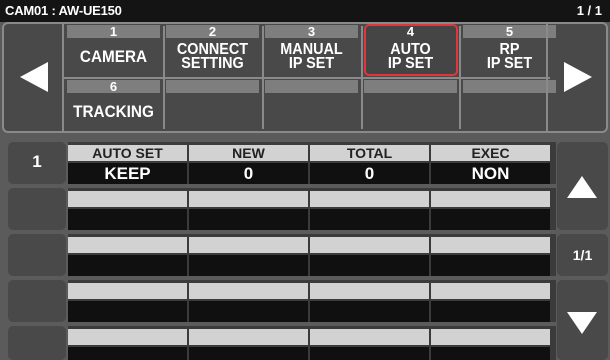 This screenshot has width=610, height=360. What do you see at coordinates (490, 153) in the screenshot?
I see `column-header-exec: EXEC` at bounding box center [490, 153].